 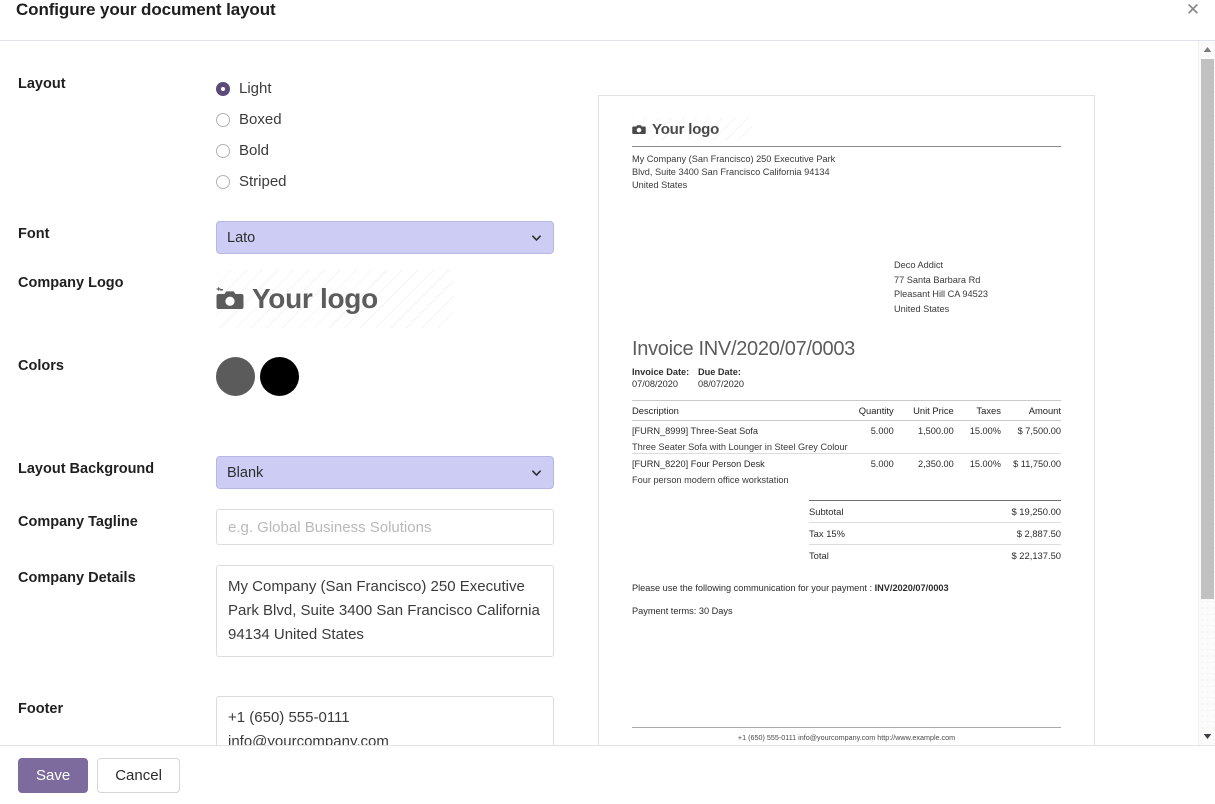 I want to click on font-select: Lato, so click(x=385, y=237).